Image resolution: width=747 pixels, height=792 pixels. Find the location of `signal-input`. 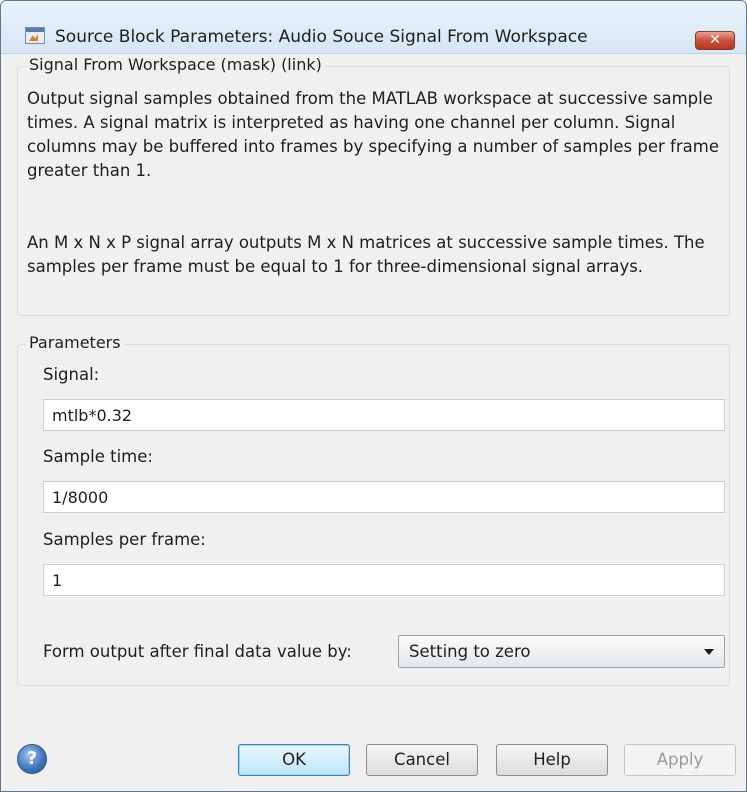

signal-input is located at coordinates (384, 415).